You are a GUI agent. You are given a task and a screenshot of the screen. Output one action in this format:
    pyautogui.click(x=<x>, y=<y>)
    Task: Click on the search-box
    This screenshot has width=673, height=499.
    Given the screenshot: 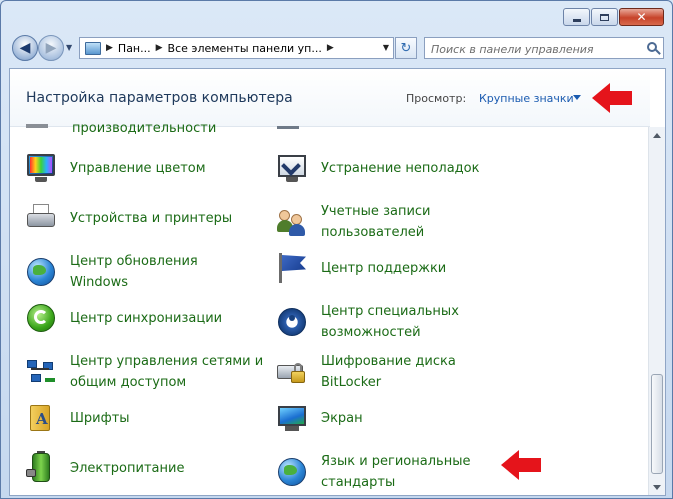 What is the action you would take?
    pyautogui.click(x=544, y=48)
    